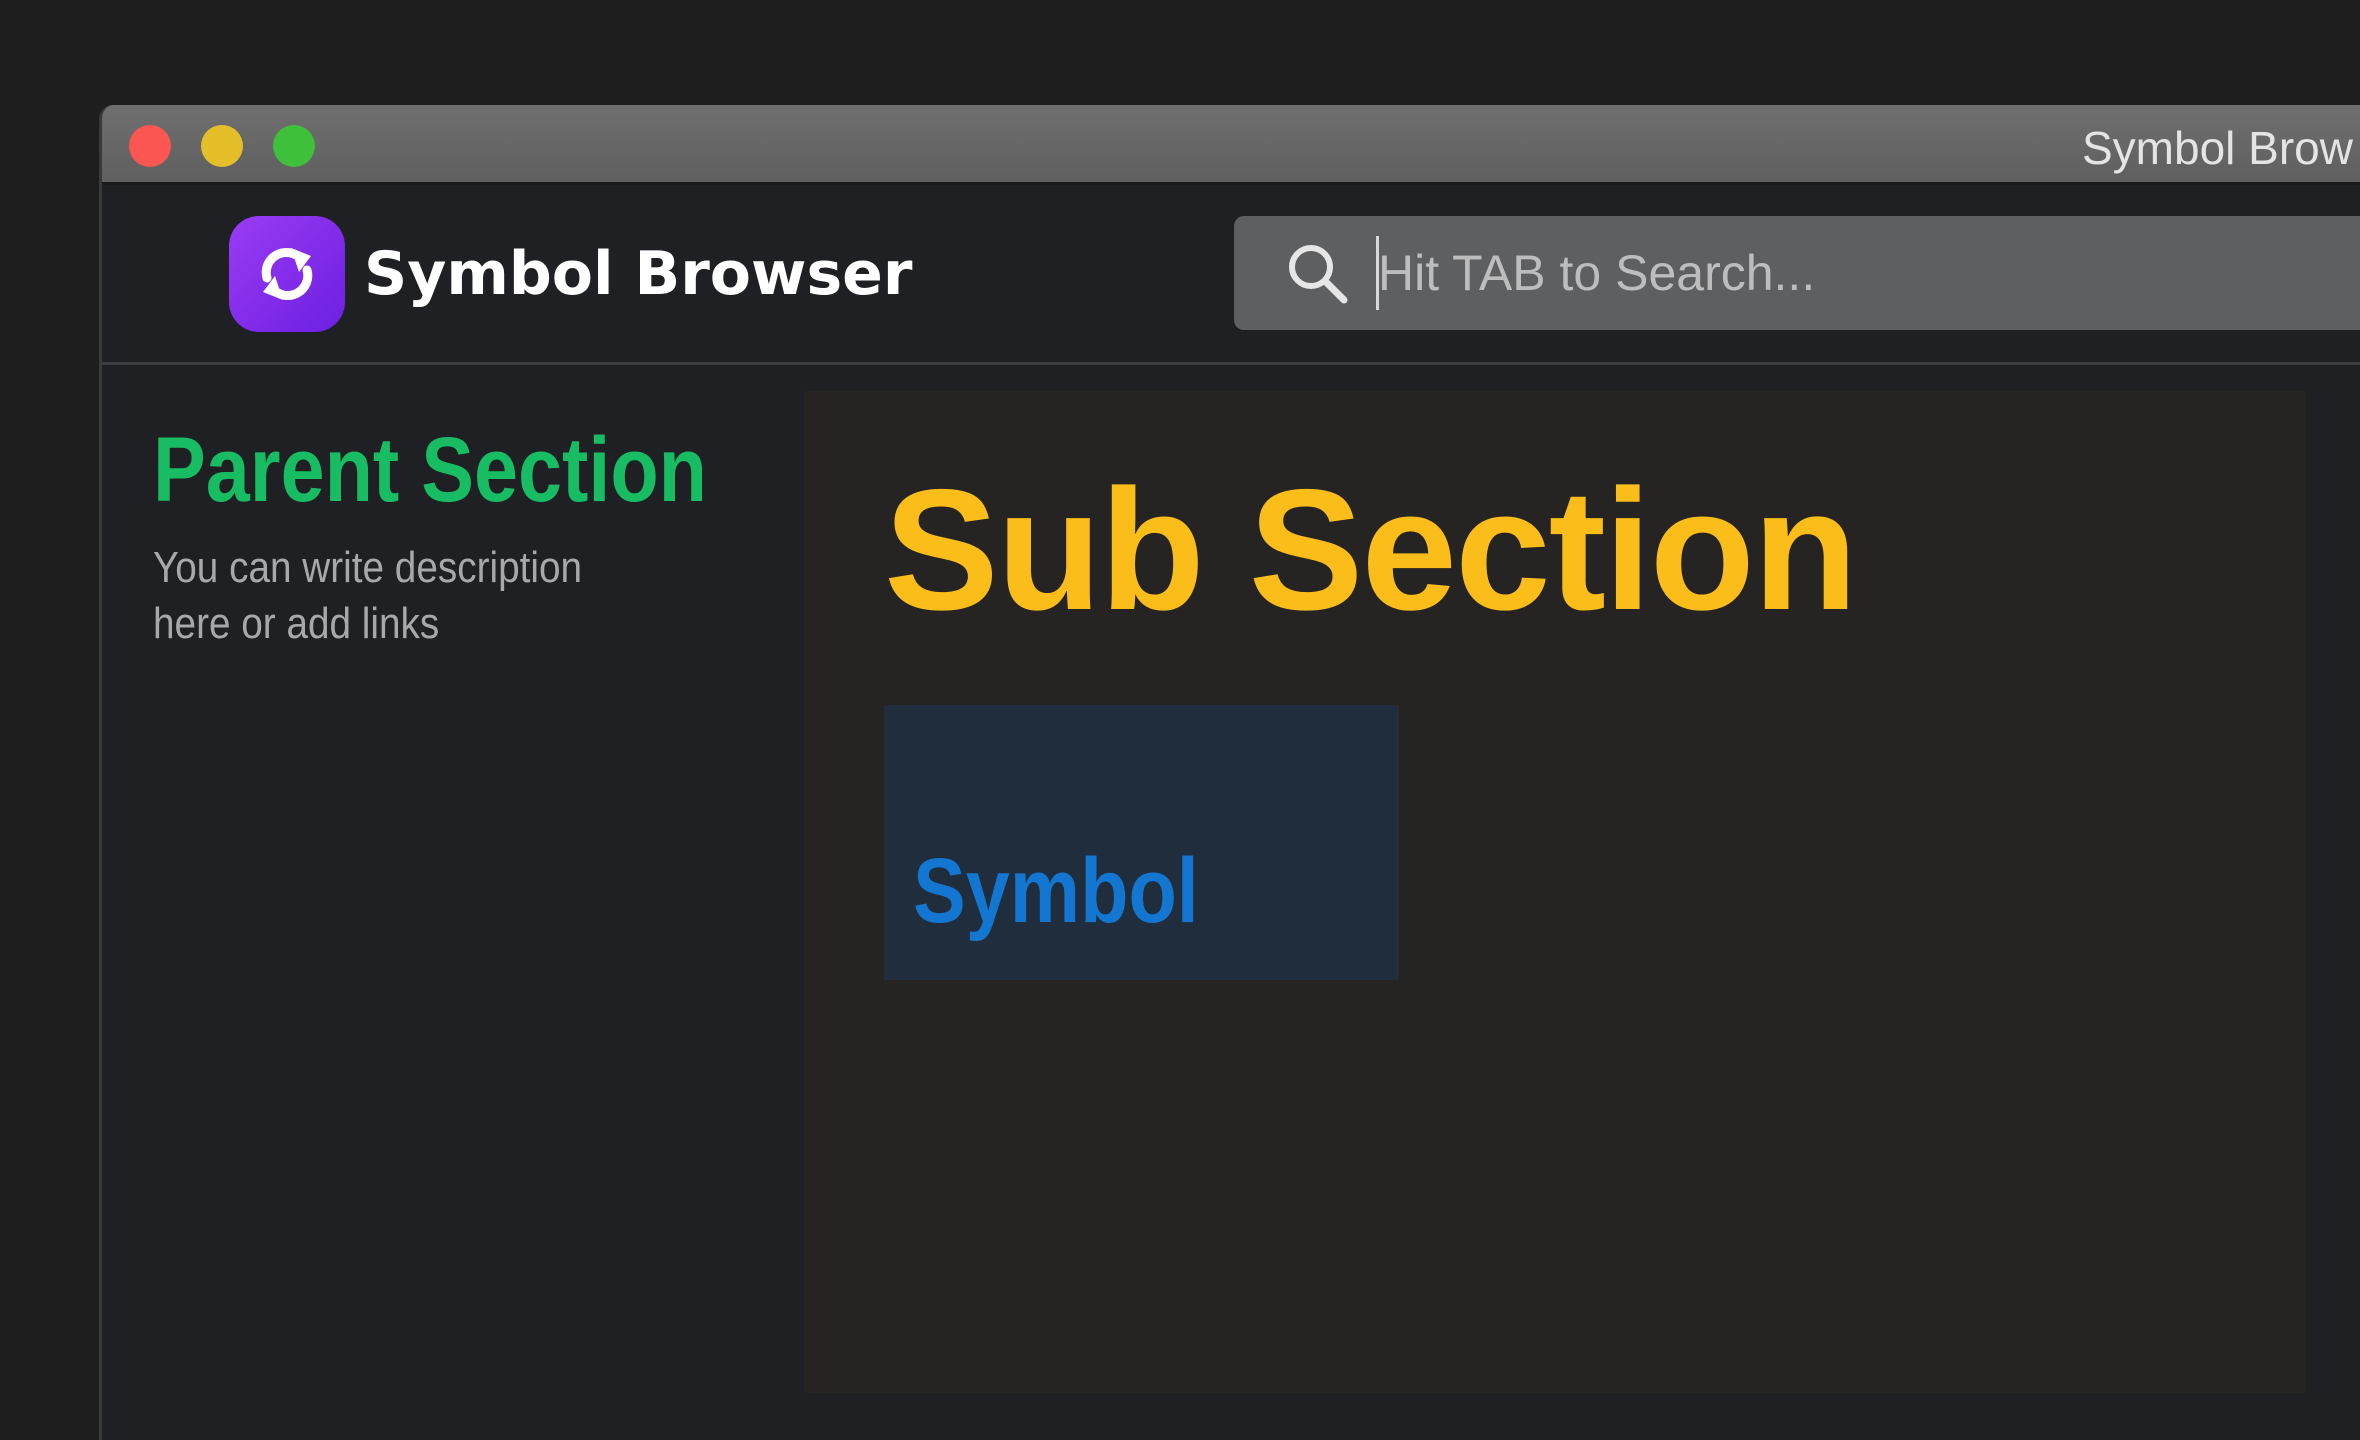 Image resolution: width=2360 pixels, height=1440 pixels. I want to click on parent-section-title: Parent Section, so click(430, 470).